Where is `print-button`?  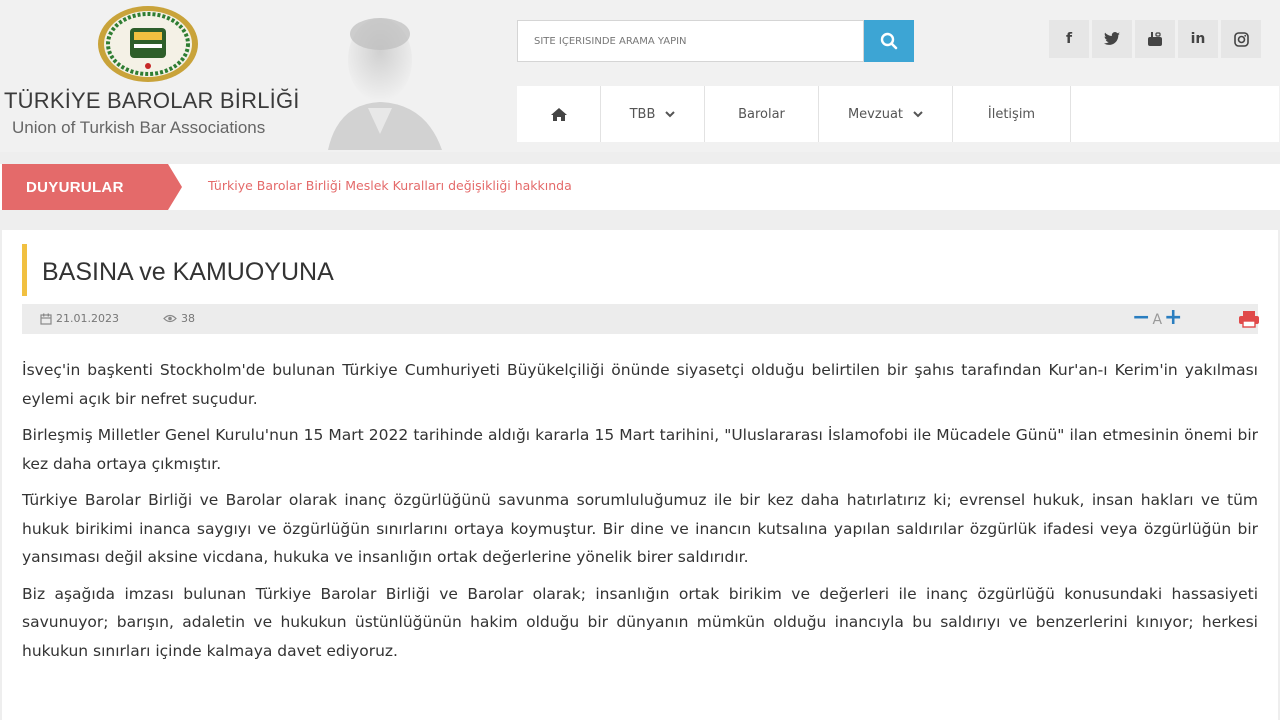
print-button is located at coordinates (1249, 321).